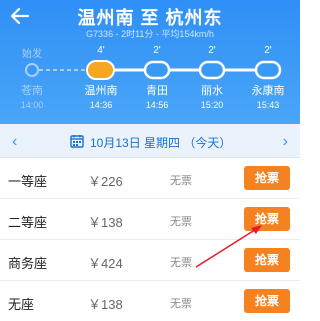 This screenshot has width=320, height=321. I want to click on stop-name-qingtian: 青田, so click(157, 91).